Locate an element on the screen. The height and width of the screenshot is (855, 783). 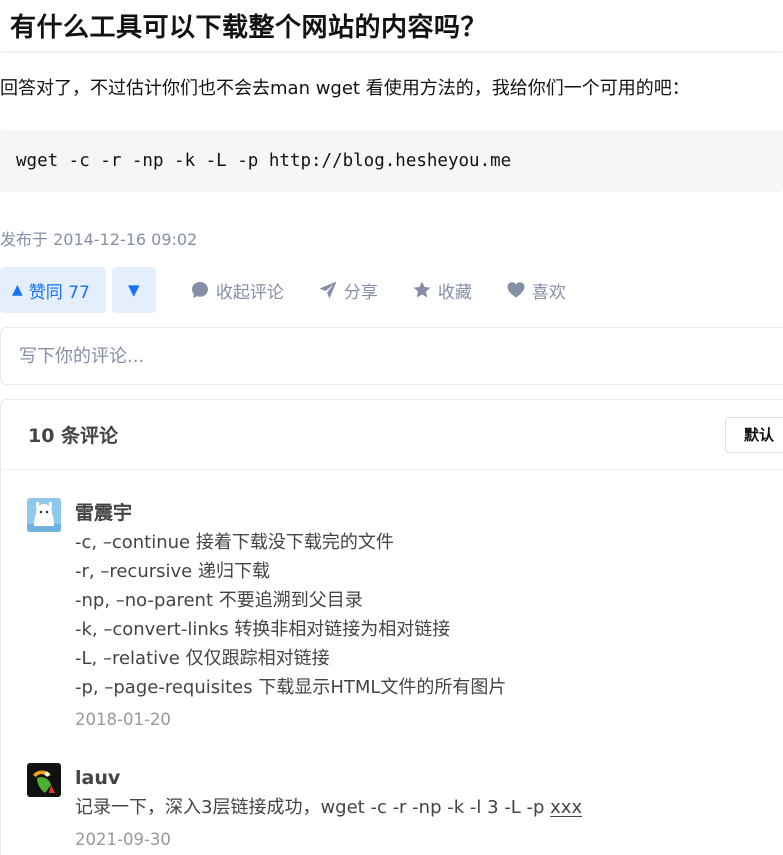
publish-time: 发布于 2014-12-16 09:02 is located at coordinates (391, 238).